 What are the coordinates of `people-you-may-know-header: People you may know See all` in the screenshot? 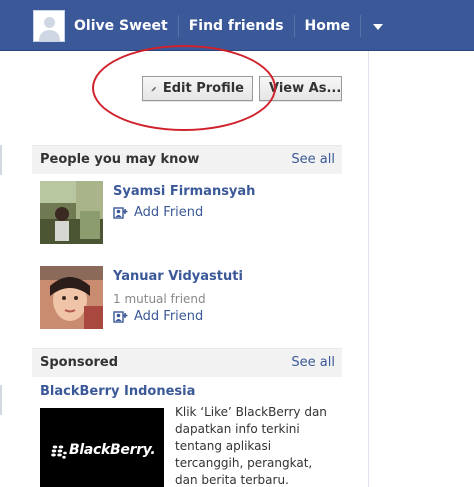 It's located at (187, 159).